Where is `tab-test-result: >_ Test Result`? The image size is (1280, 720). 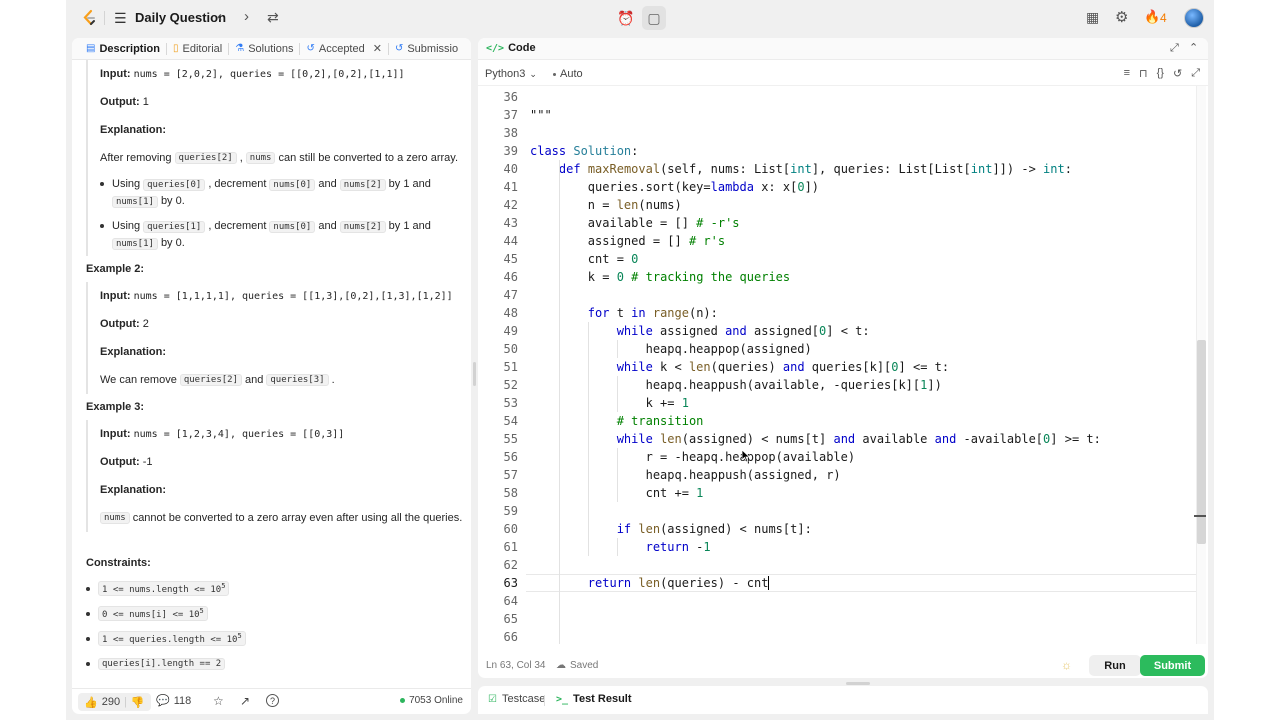 tab-test-result: >_ Test Result is located at coordinates (594, 699).